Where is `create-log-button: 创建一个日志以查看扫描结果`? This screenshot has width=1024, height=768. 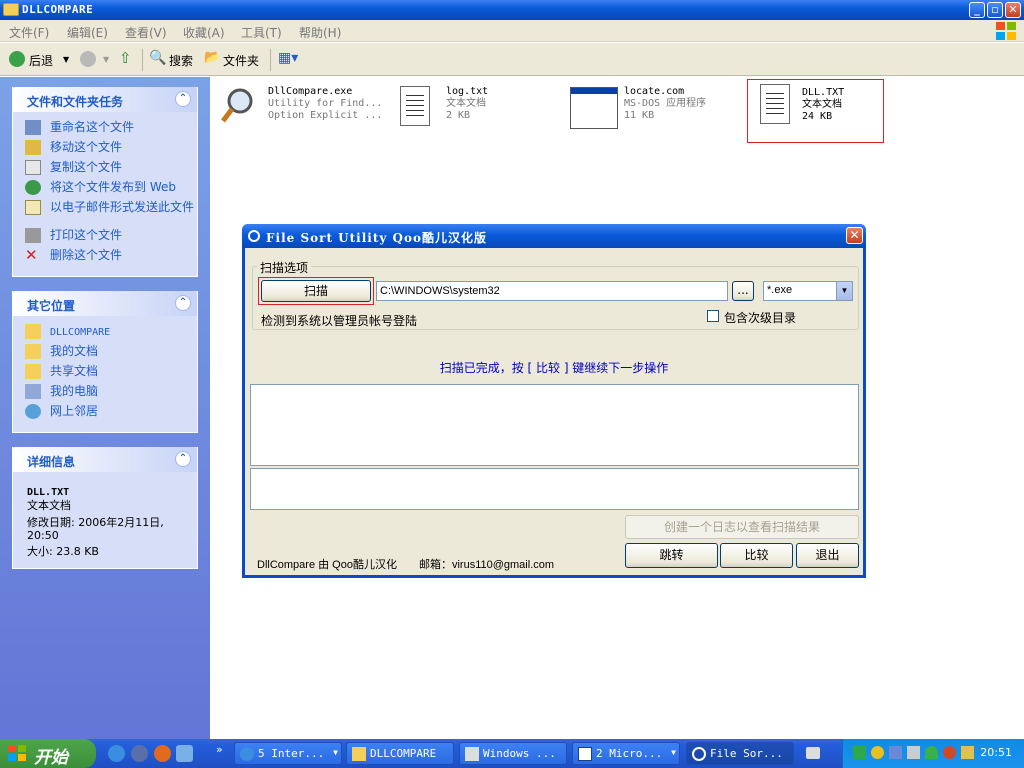 create-log-button: 创建一个日志以查看扫描结果 is located at coordinates (742, 527).